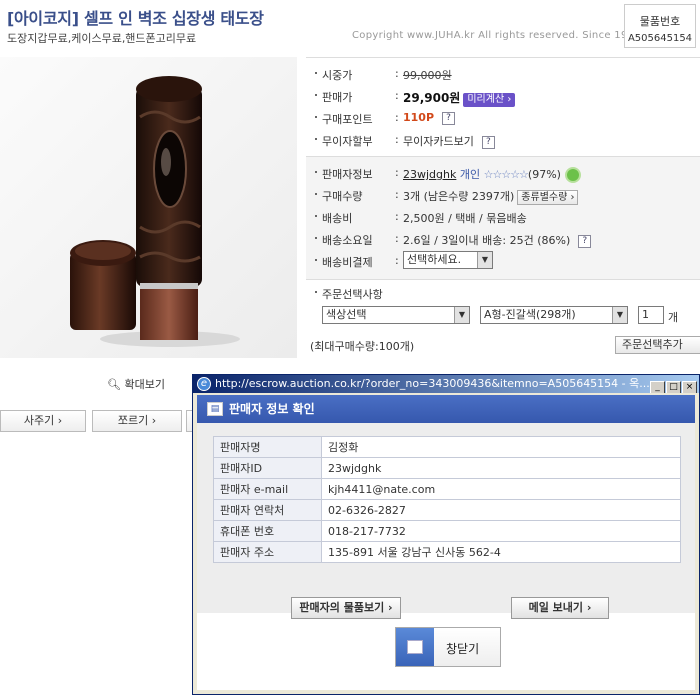  Describe the element at coordinates (43, 421) in the screenshot. I see `buy-for-button: 사주기 ›` at that location.